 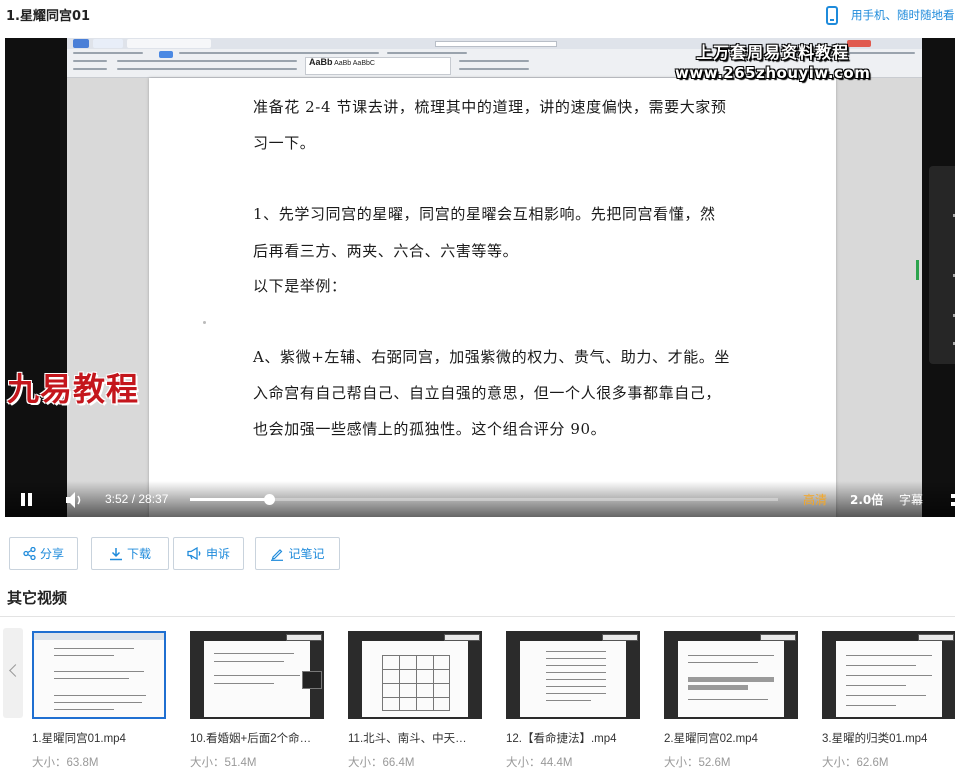 I want to click on doc-line-8: 也会加强一些感情上的孤独性。这个组合评分 90。, so click(x=430, y=429).